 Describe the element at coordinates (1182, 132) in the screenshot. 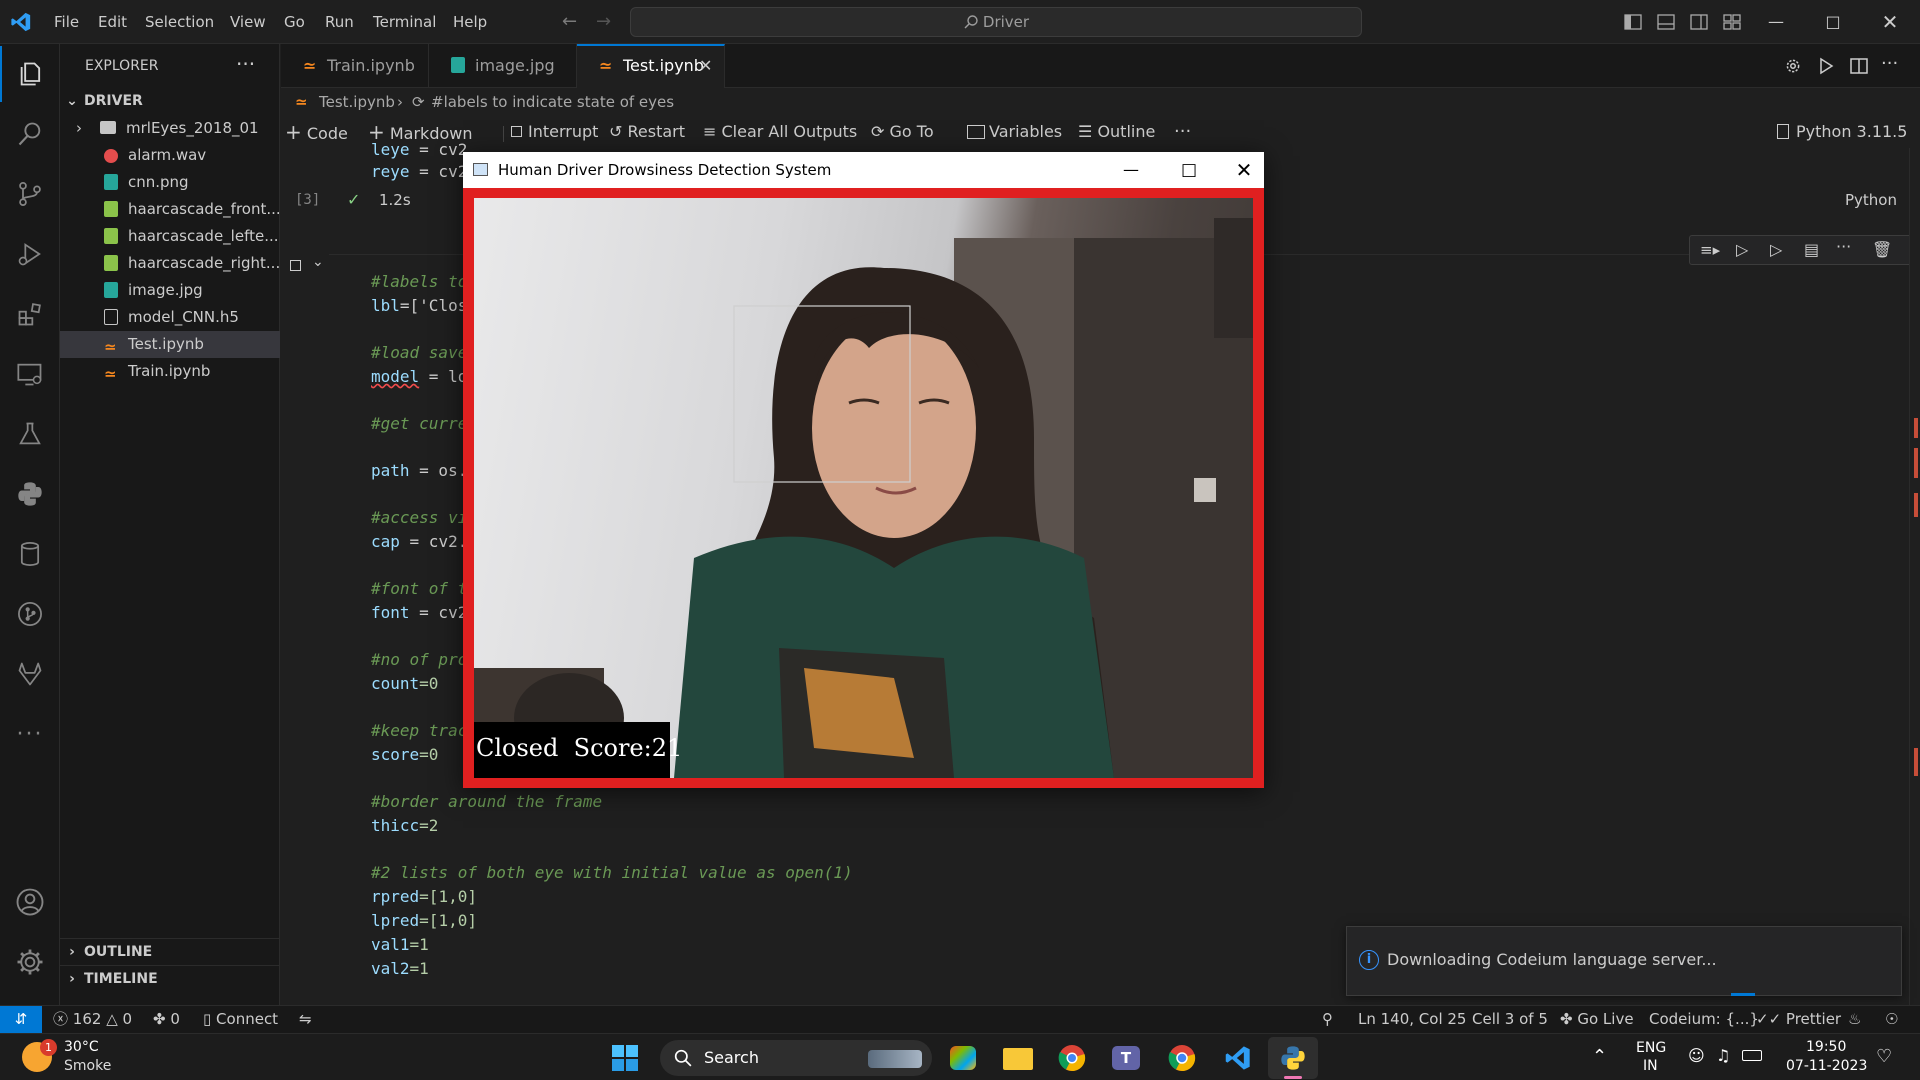

I see `toolbar-more-icon: ···` at that location.